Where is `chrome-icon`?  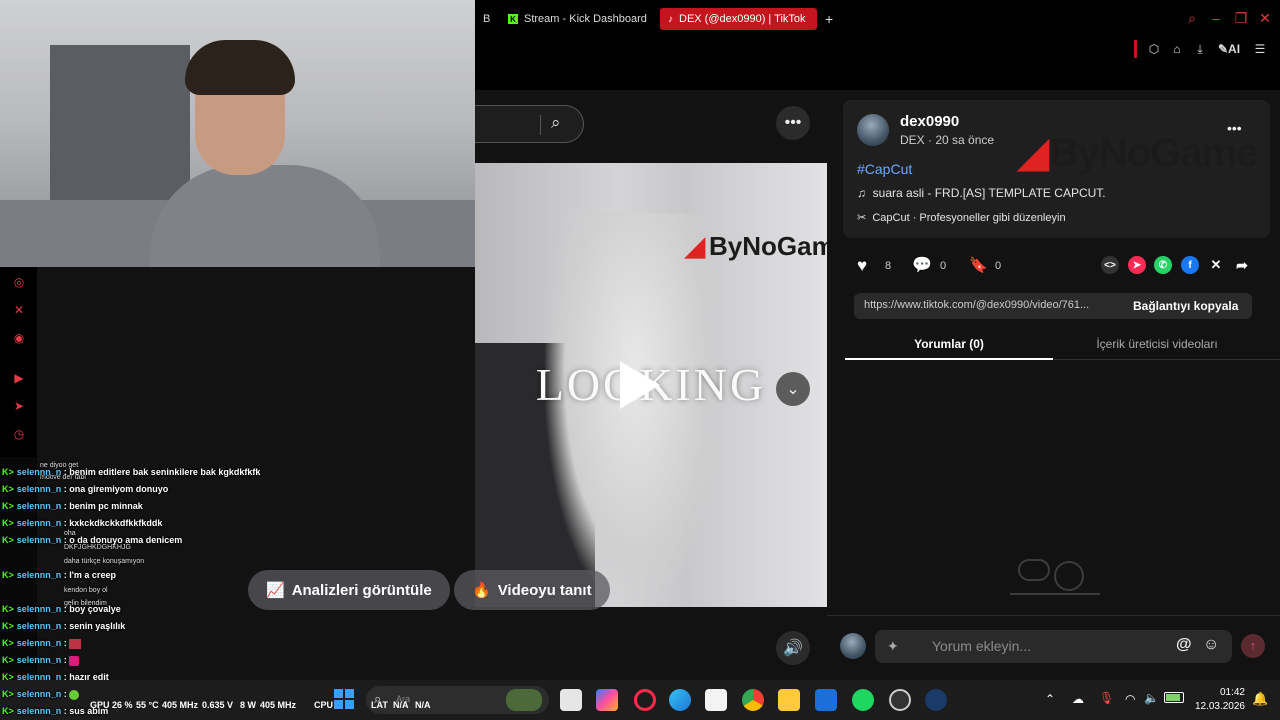
chrome-icon is located at coordinates (753, 700).